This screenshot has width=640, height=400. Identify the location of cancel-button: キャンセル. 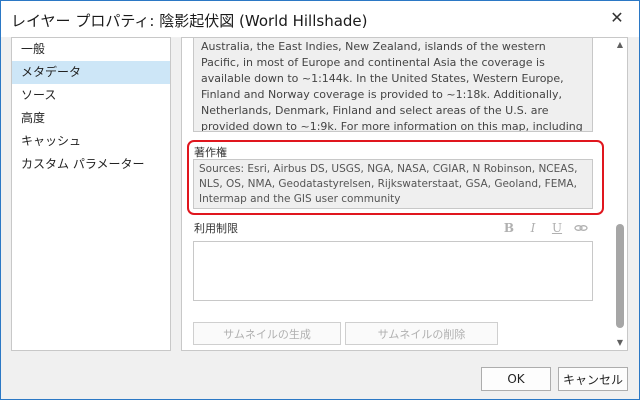
(593, 379).